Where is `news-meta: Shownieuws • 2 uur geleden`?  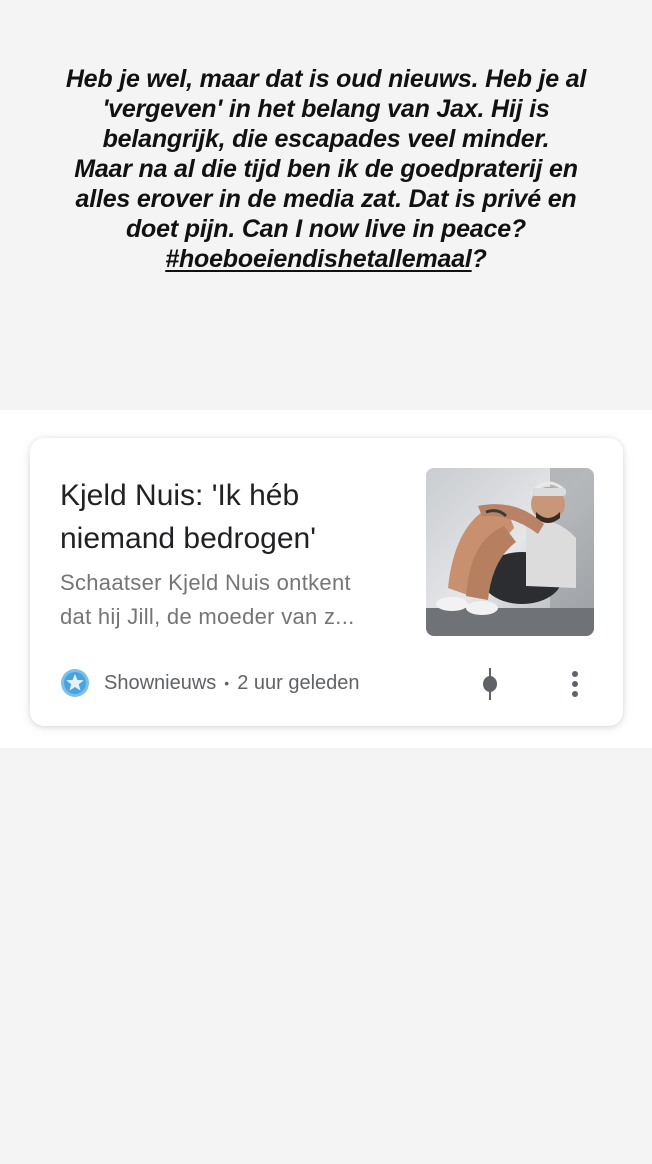 news-meta: Shownieuws • 2 uur geleden is located at coordinates (210, 683).